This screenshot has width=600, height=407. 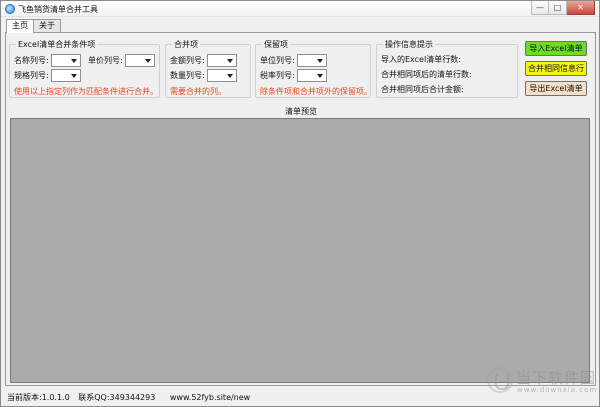 I want to click on imported-rows-label: 导入的Excel清单行数:, so click(x=421, y=59).